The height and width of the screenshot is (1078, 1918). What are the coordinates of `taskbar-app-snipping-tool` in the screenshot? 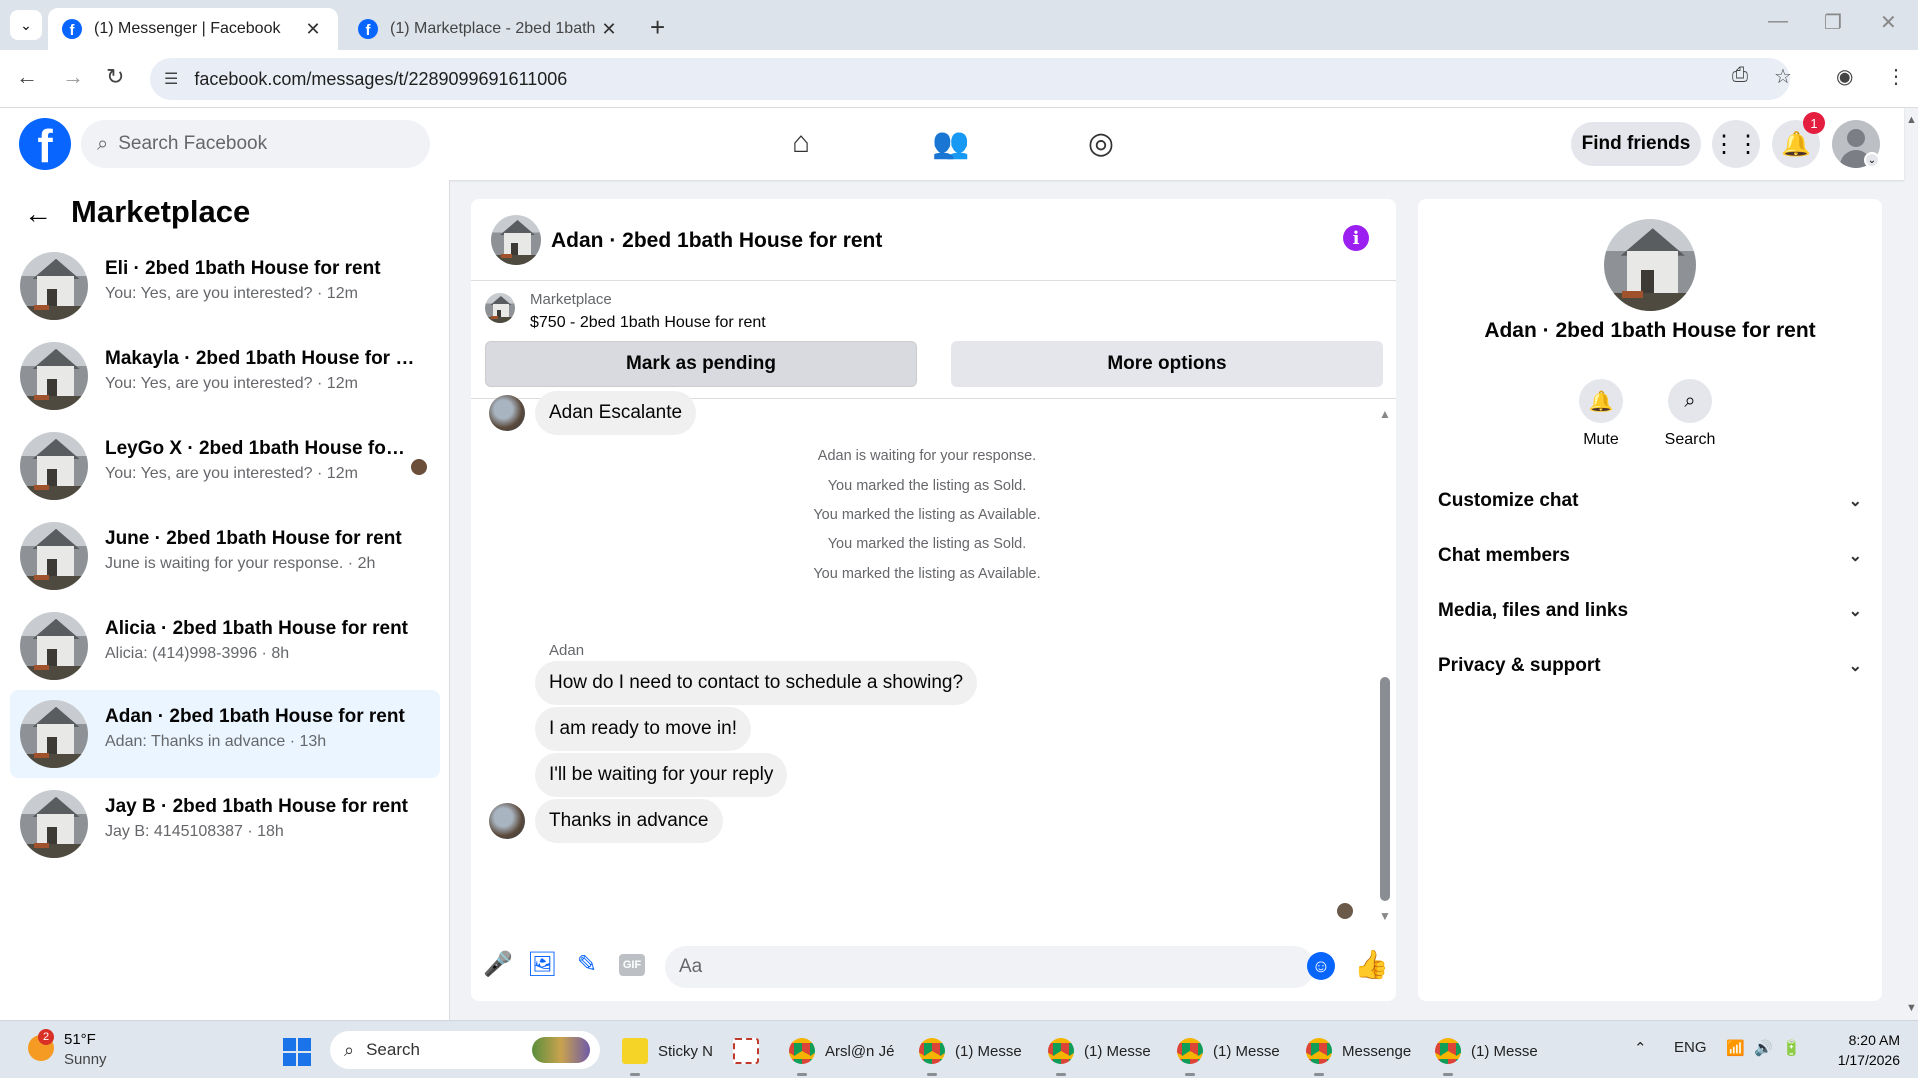 It's located at (751, 1051).